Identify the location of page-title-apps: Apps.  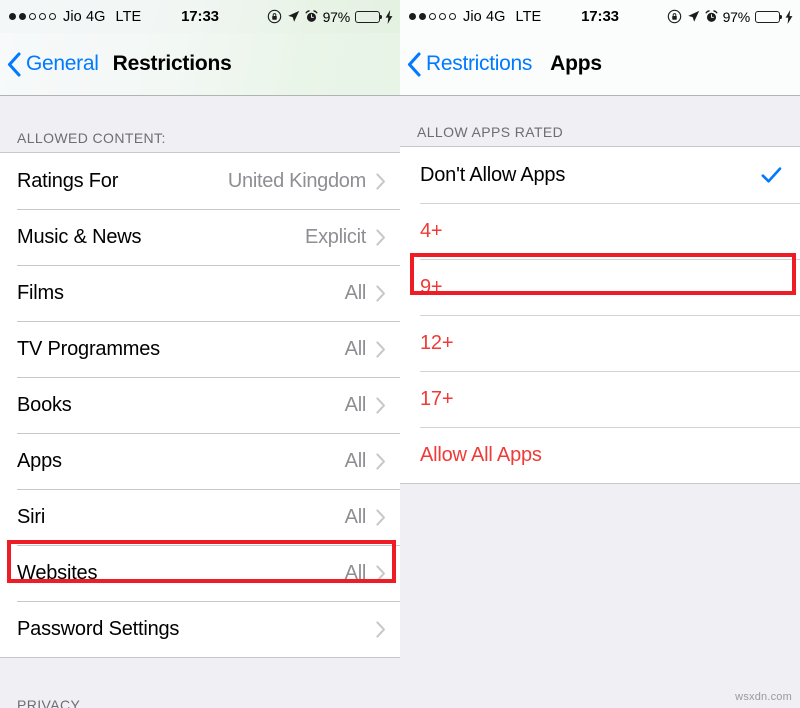
(576, 63).